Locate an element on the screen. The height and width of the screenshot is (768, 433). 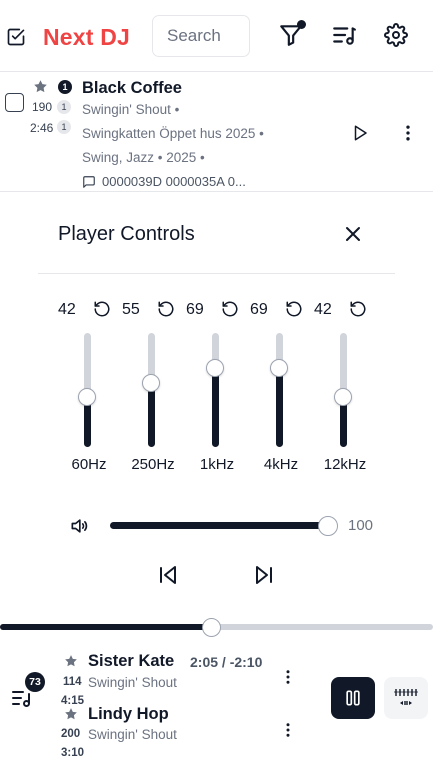
queue-item-bpm: 200 is located at coordinates (71, 734).